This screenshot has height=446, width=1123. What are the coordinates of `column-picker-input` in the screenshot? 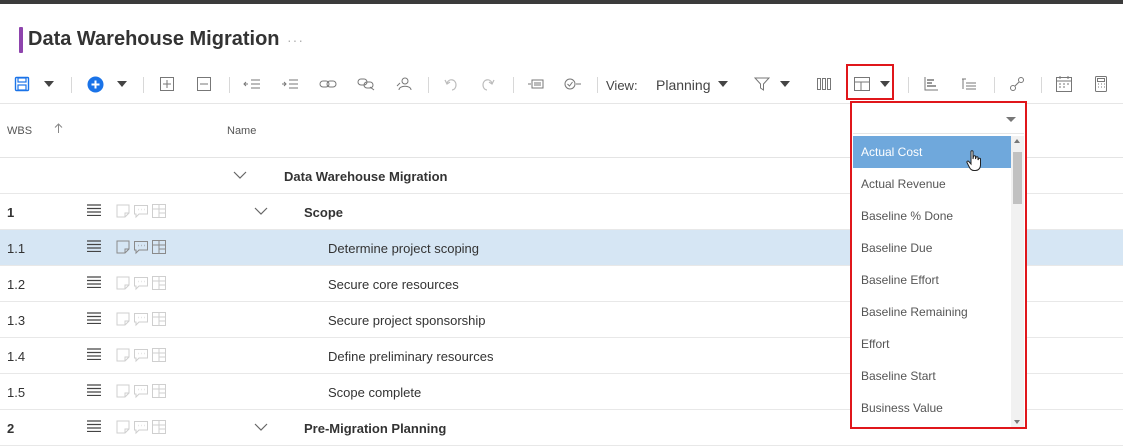 It's located at (938, 119).